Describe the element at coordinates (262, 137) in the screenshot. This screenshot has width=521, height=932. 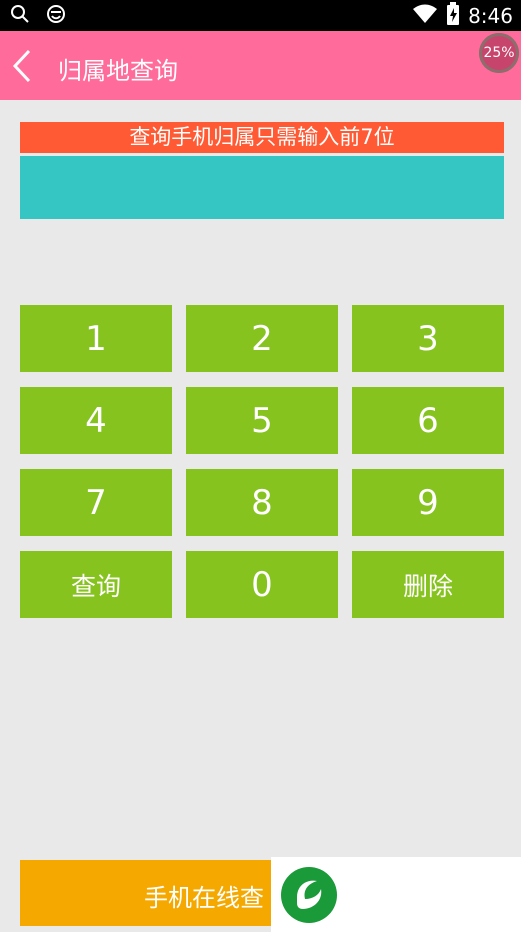
I see `hint-banner: 查询手机归属只需输入前7位` at that location.